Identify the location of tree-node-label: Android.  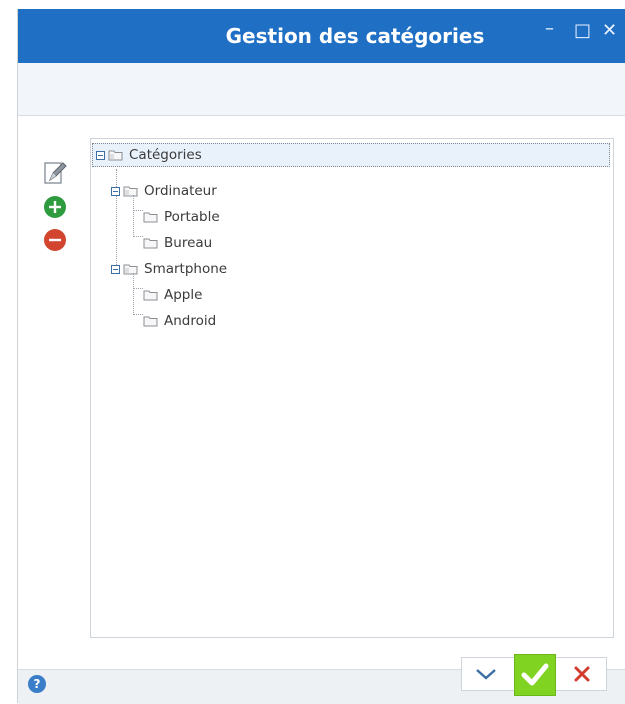
(190, 321).